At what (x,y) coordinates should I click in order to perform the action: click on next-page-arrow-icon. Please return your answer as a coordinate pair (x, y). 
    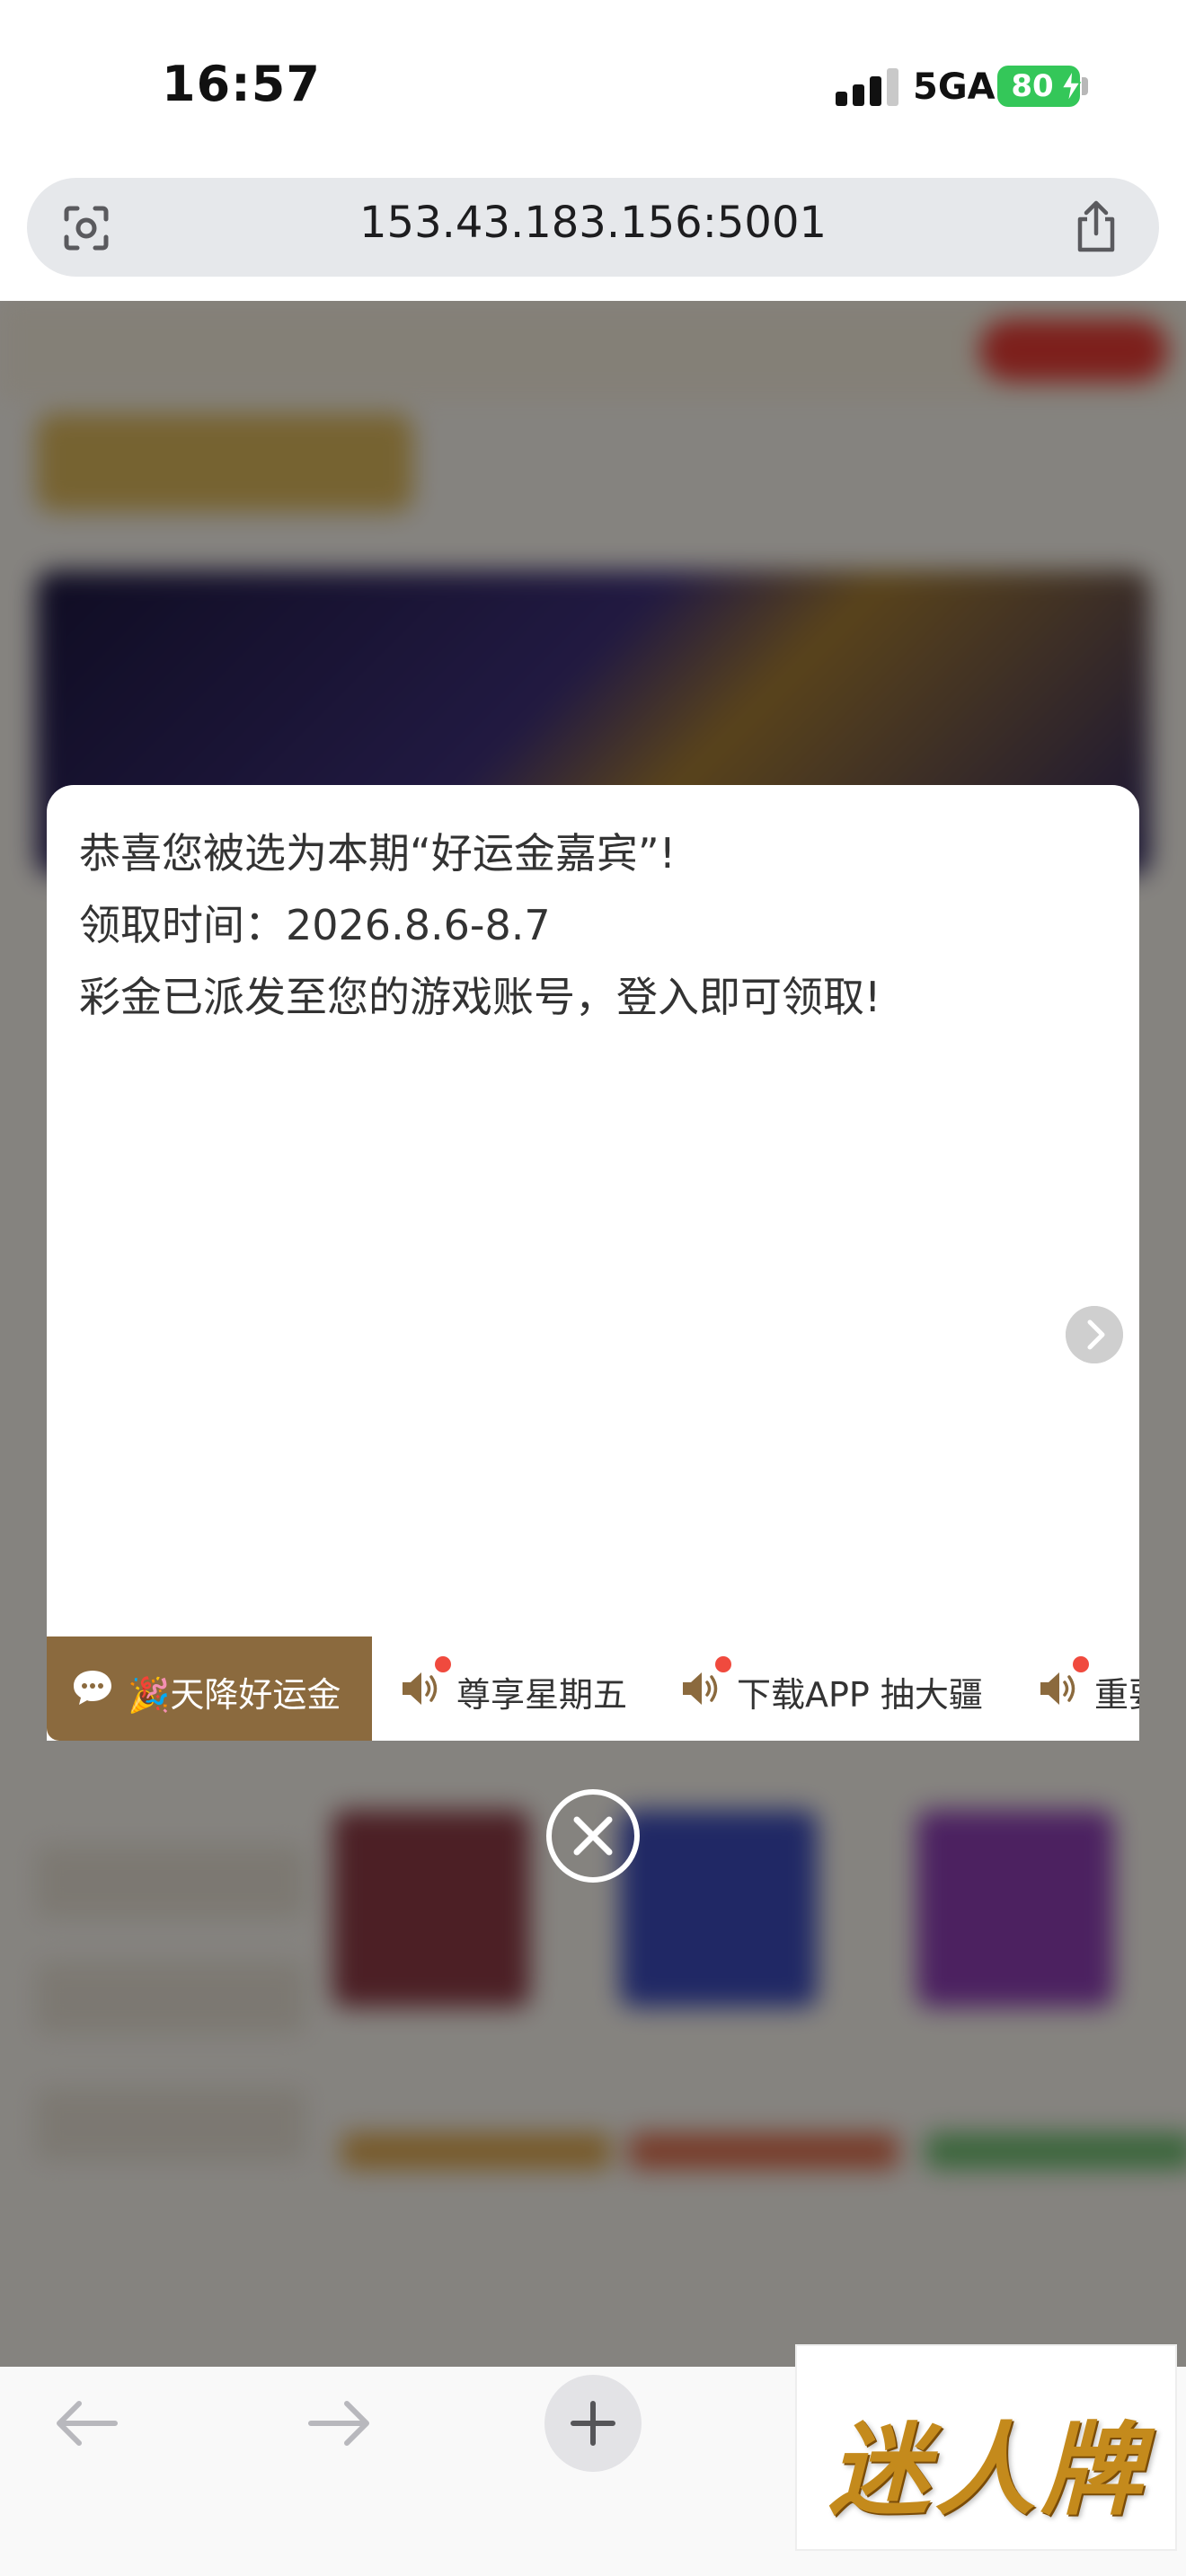
    Looking at the image, I should click on (1094, 1334).